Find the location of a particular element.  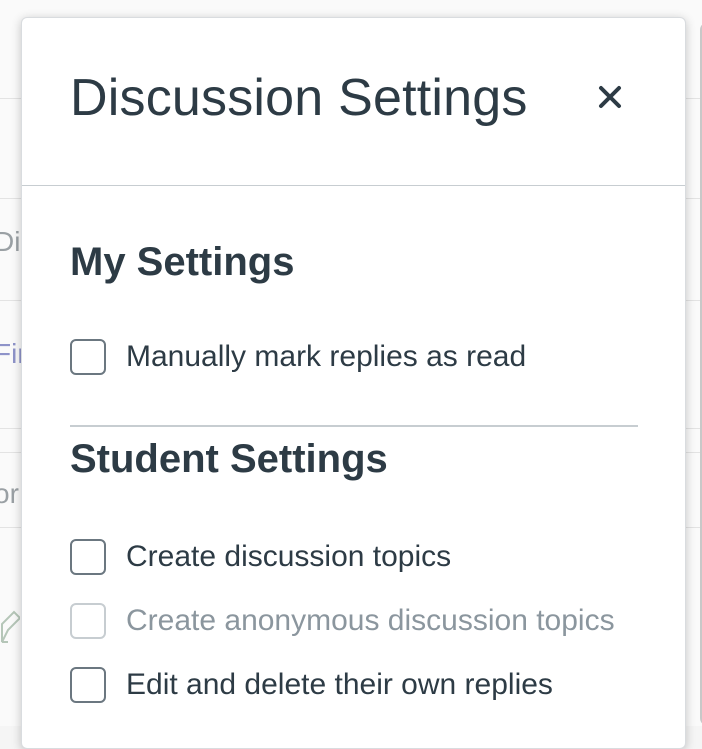

modal-title: Discussion Settings is located at coordinates (299, 98).